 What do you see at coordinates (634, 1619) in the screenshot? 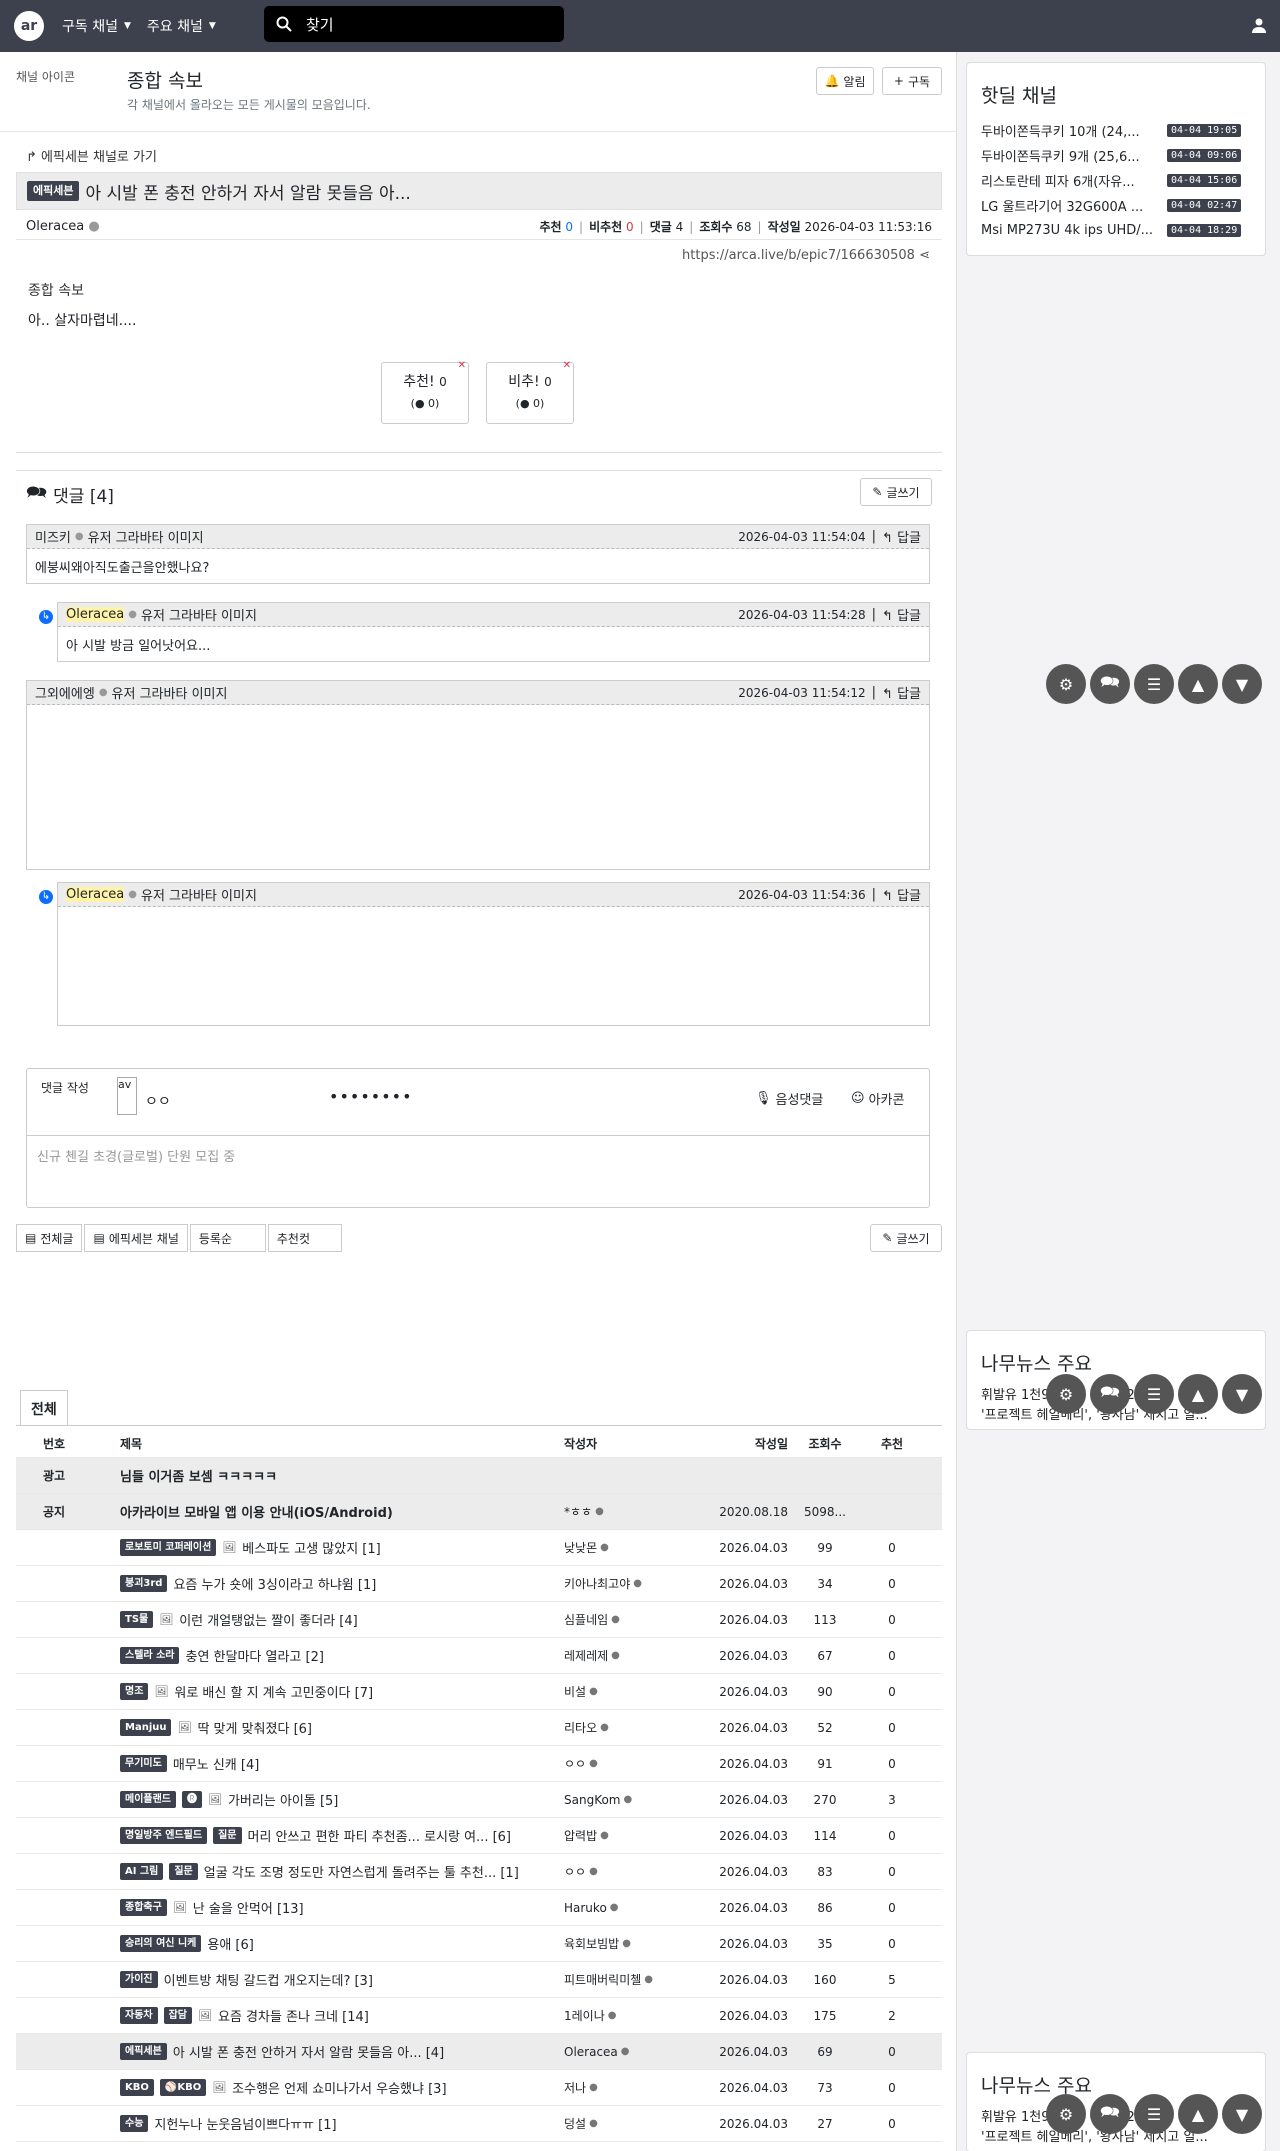
I see `row-author: 심플네임 ●` at bounding box center [634, 1619].